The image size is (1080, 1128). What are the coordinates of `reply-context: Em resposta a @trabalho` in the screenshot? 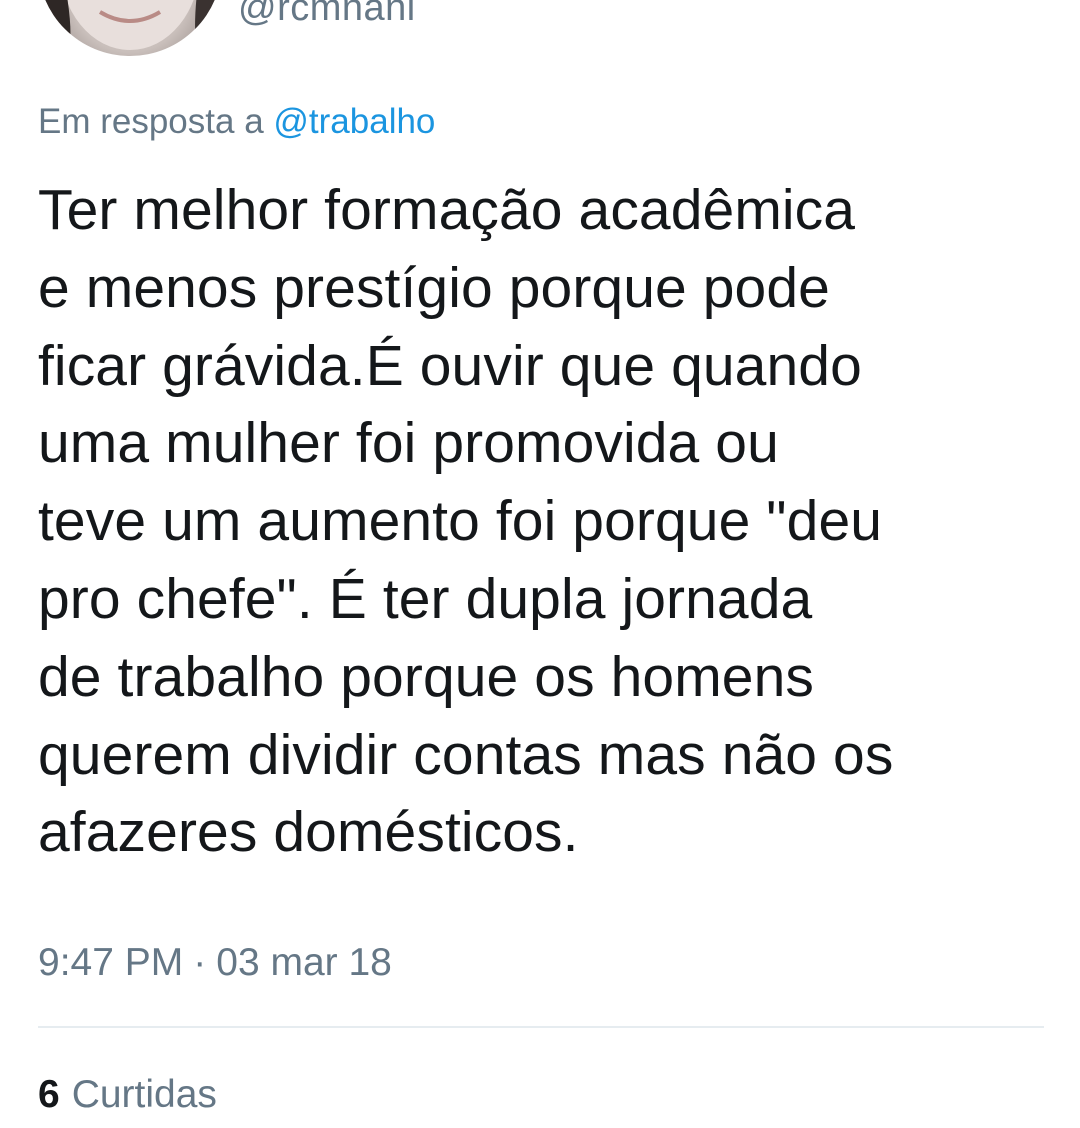 It's located at (236, 122).